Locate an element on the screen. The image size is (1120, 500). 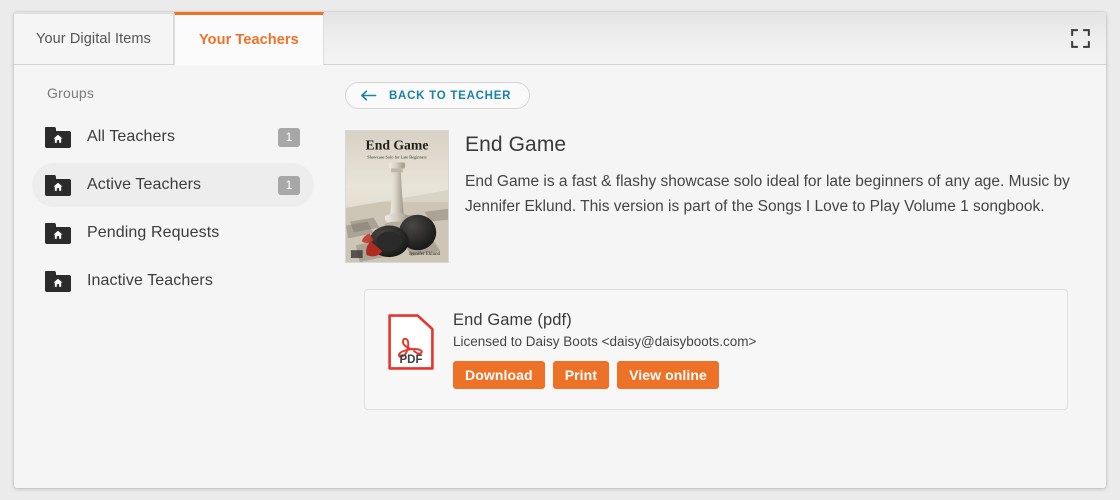
sidebar-item-label: Inactive Teachers is located at coordinates (150, 280).